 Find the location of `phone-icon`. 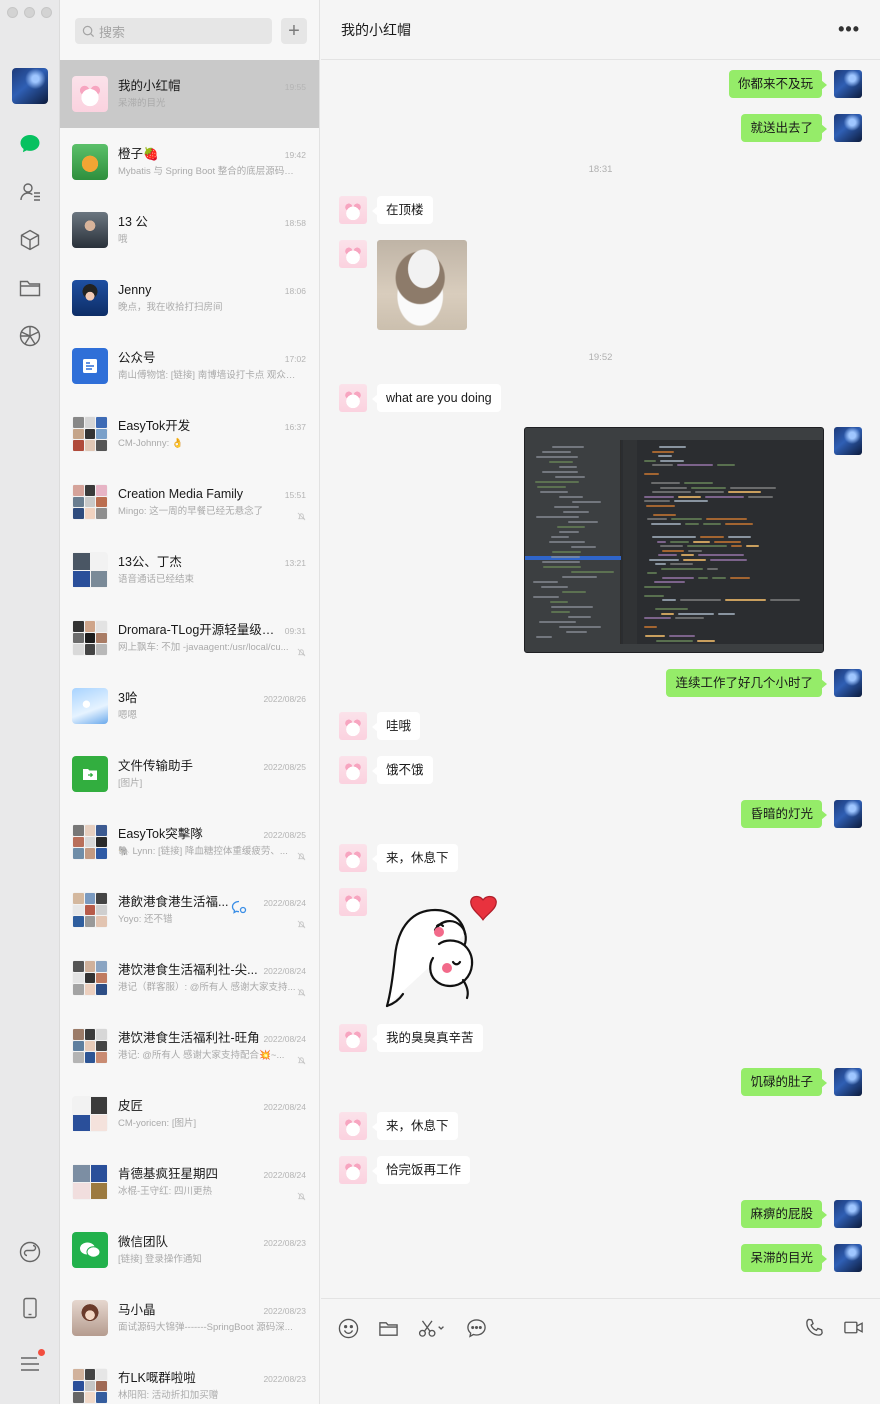

phone-icon is located at coordinates (30, 1308).